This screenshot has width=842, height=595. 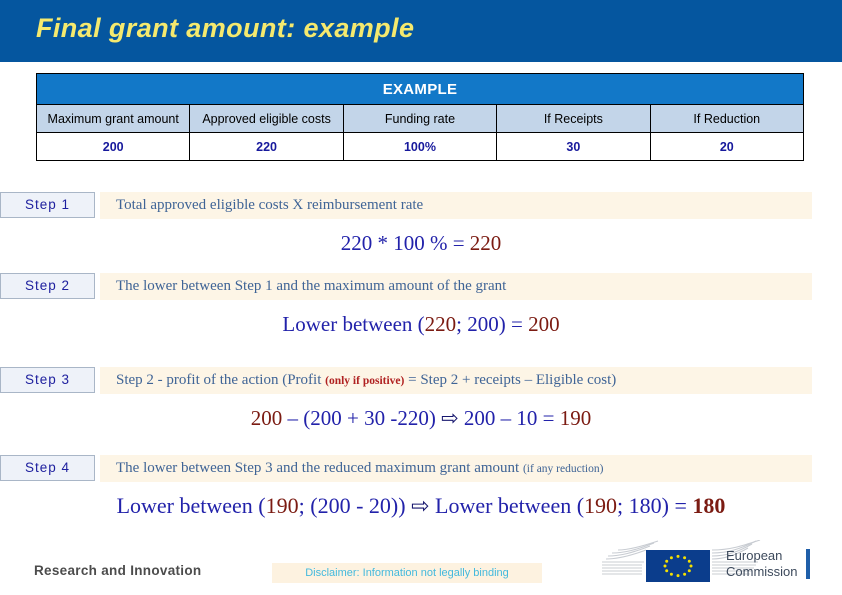 What do you see at coordinates (709, 505) in the screenshot?
I see `formula-part: 180` at bounding box center [709, 505].